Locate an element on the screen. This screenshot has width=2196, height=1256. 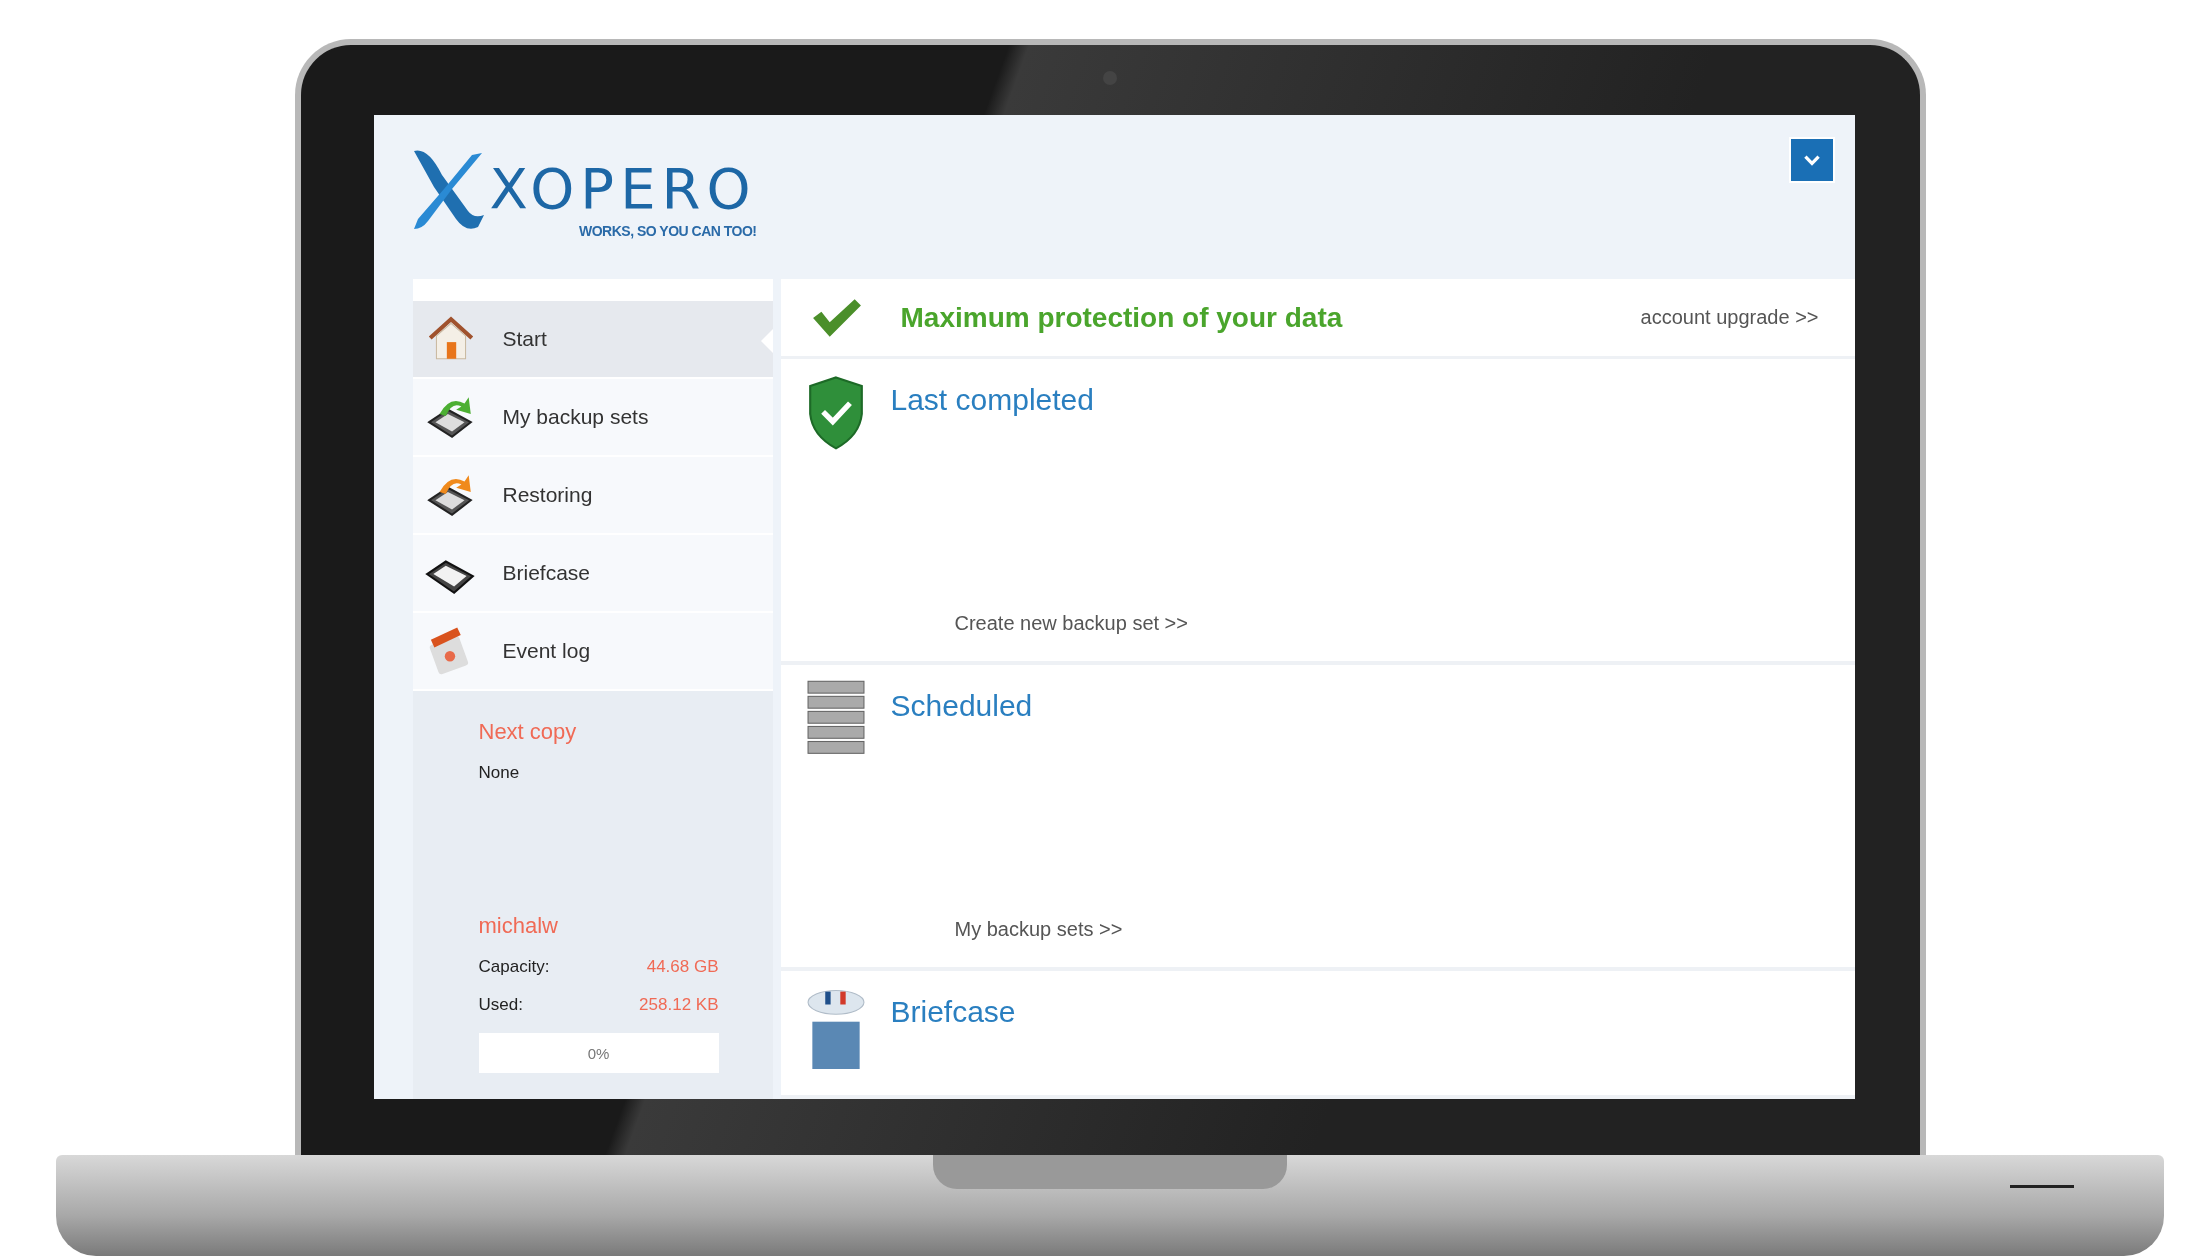
account-name: michalw is located at coordinates (518, 926).